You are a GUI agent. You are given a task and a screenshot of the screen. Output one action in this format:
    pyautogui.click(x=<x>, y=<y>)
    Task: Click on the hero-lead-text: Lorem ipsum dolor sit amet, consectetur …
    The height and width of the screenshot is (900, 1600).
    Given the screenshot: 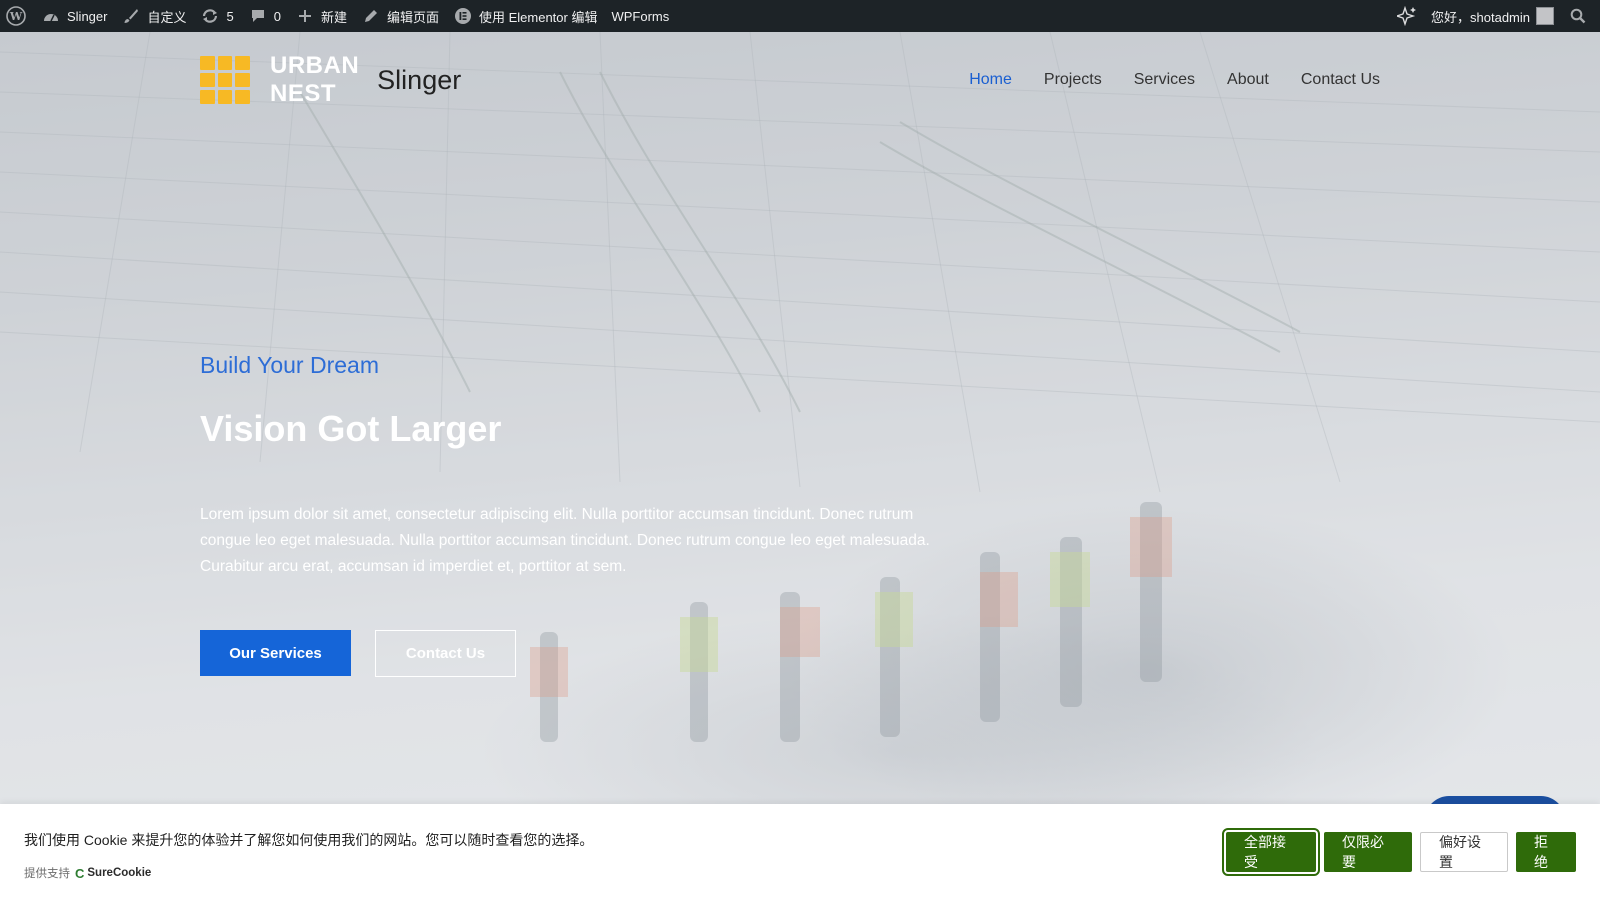 What is the action you would take?
    pyautogui.click(x=565, y=540)
    